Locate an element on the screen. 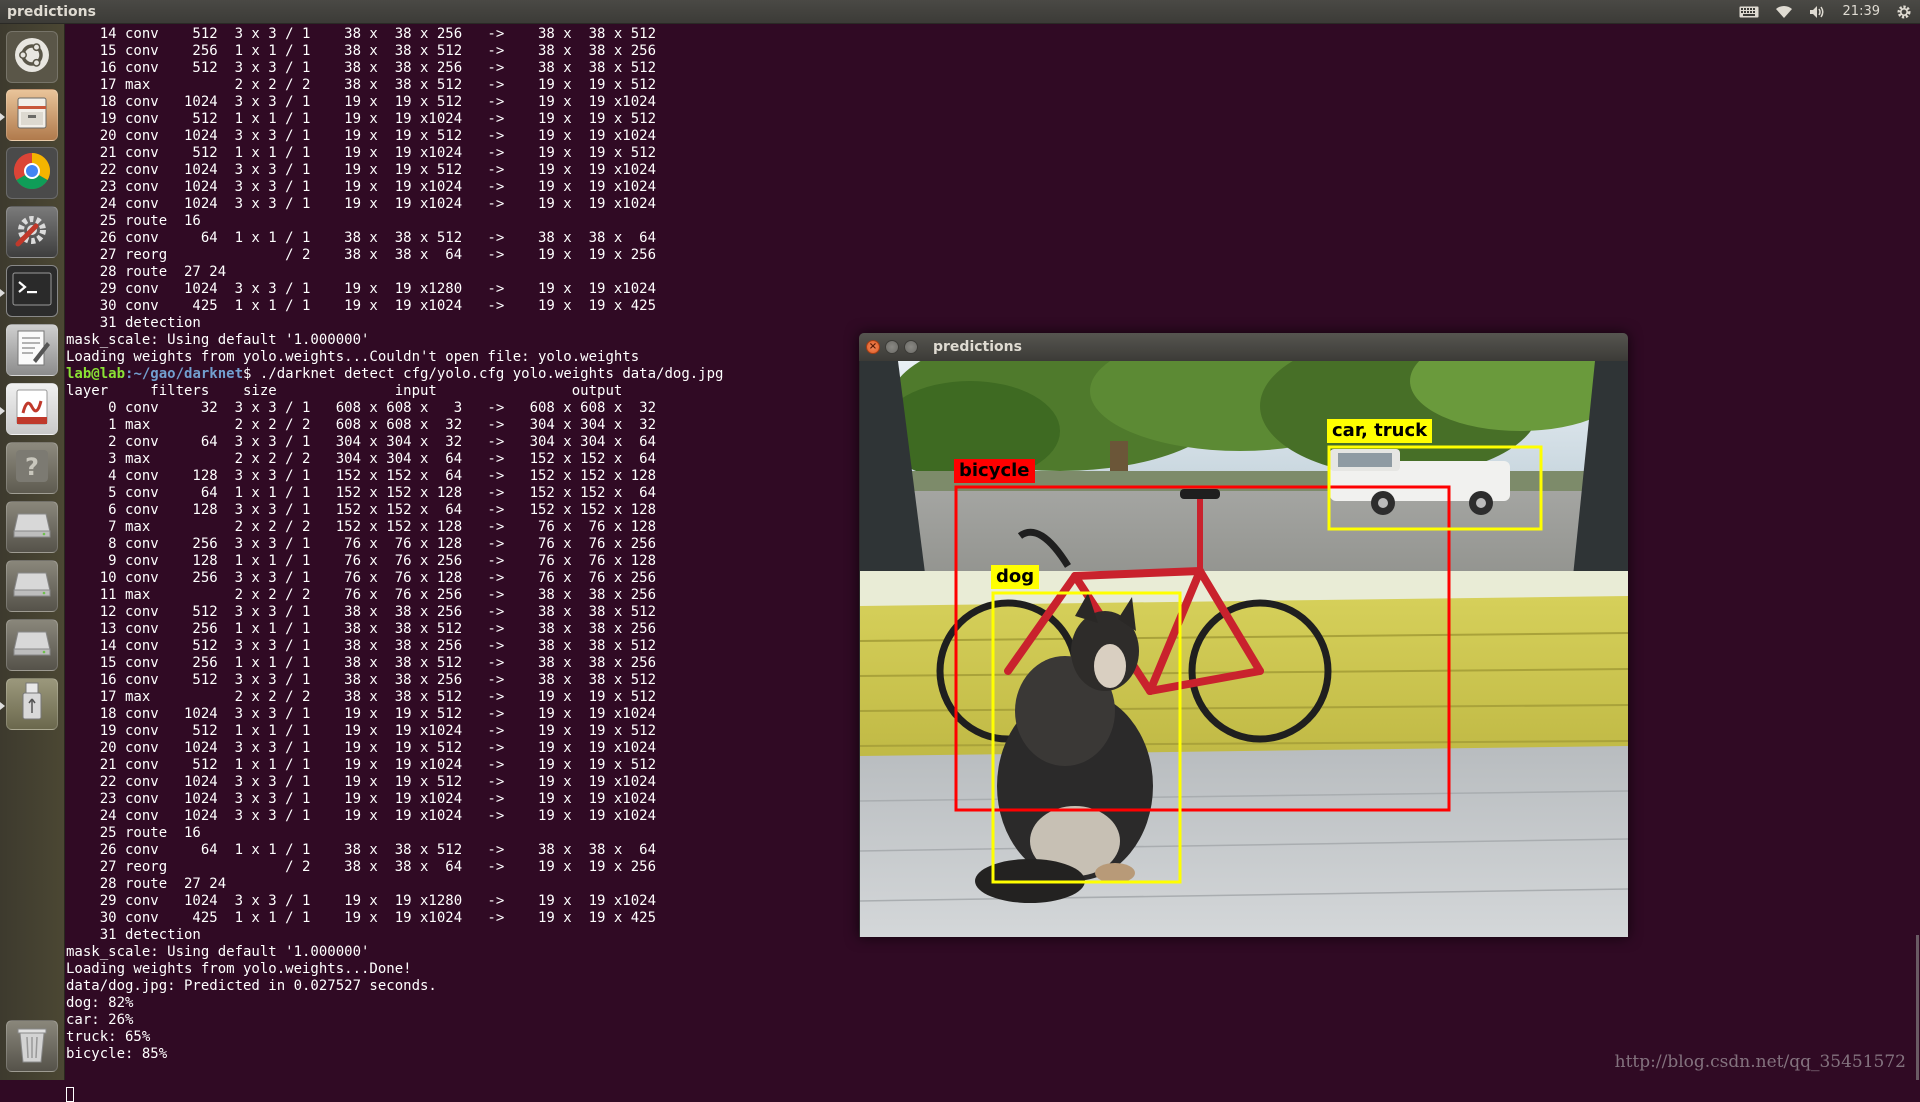  files-launcher-button is located at coordinates (32, 115).